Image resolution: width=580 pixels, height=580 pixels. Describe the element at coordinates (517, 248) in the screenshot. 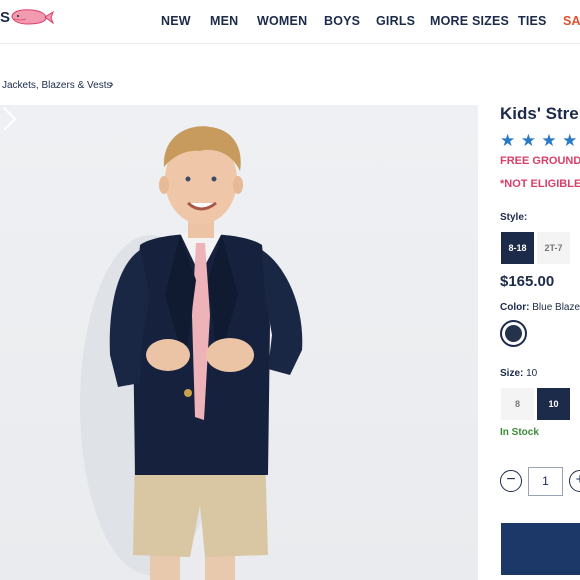

I see `style-option-8-18: 8-18` at that location.